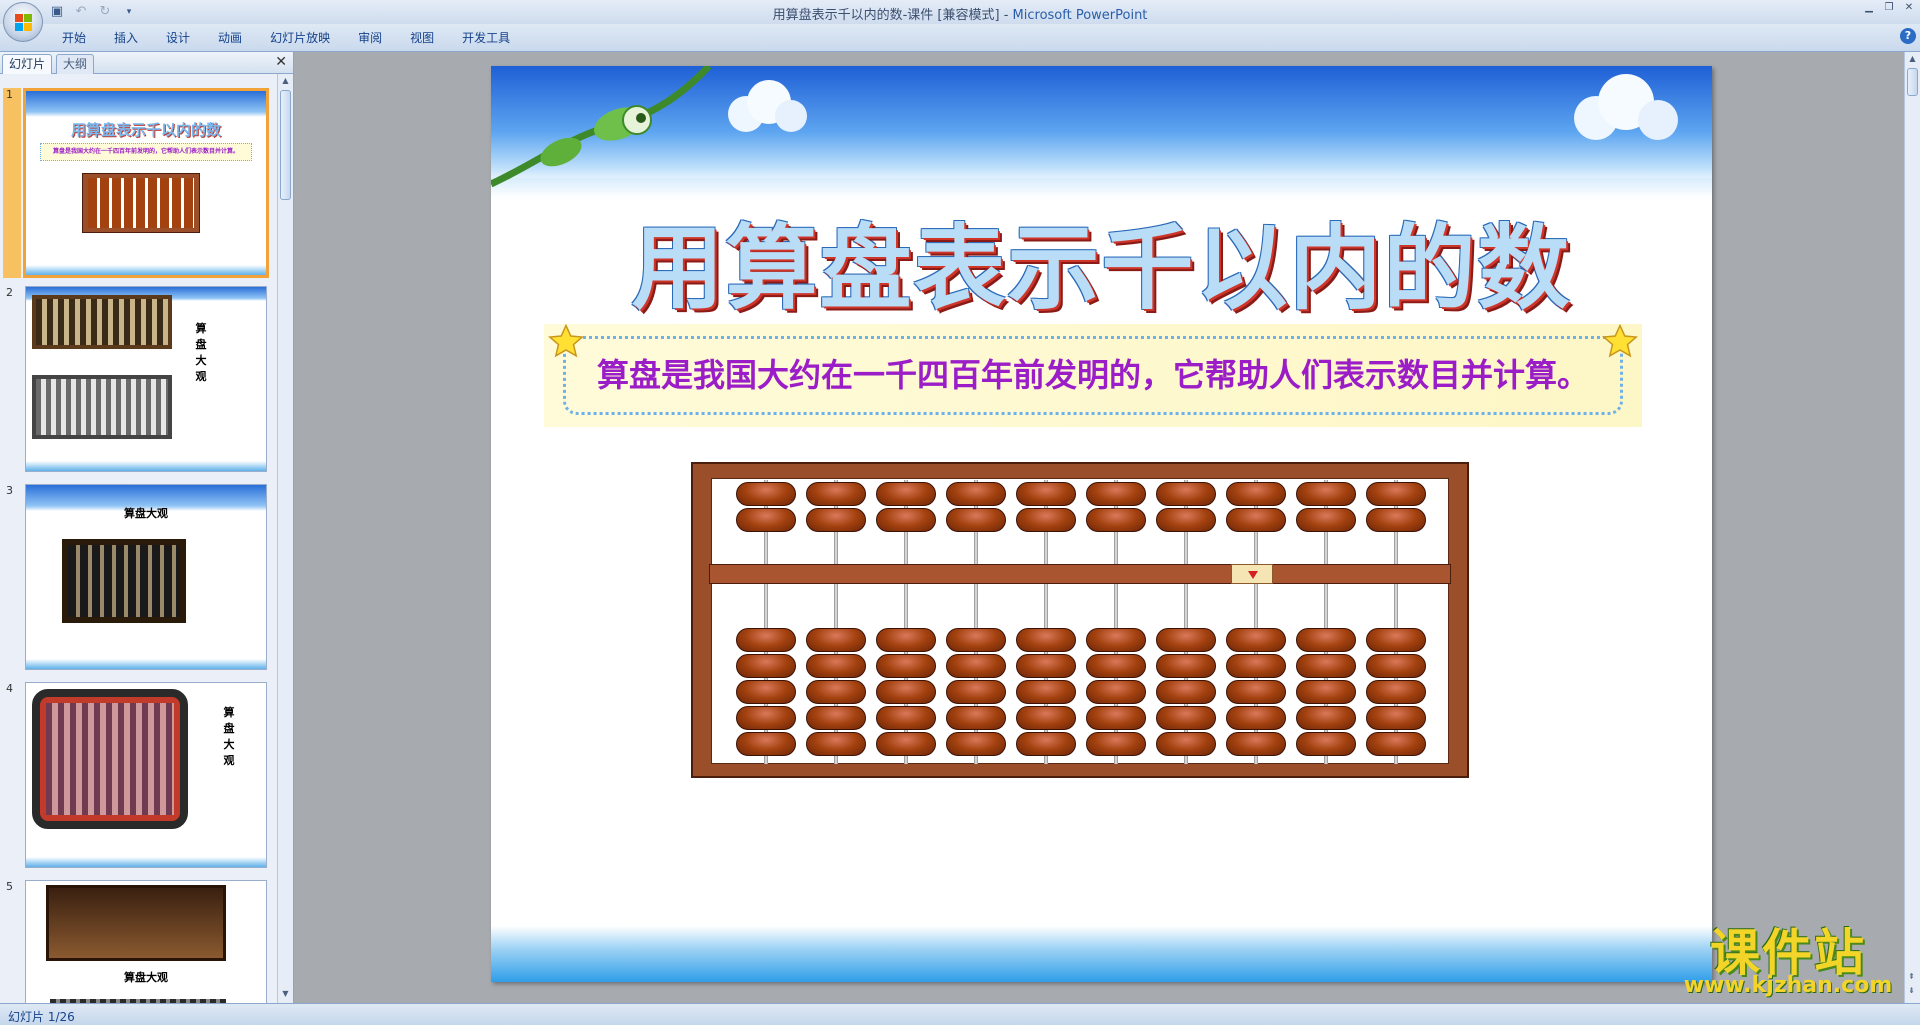 This screenshot has height=1025, width=1920. What do you see at coordinates (1869, 8) in the screenshot?
I see `minimize-icon: ▁` at bounding box center [1869, 8].